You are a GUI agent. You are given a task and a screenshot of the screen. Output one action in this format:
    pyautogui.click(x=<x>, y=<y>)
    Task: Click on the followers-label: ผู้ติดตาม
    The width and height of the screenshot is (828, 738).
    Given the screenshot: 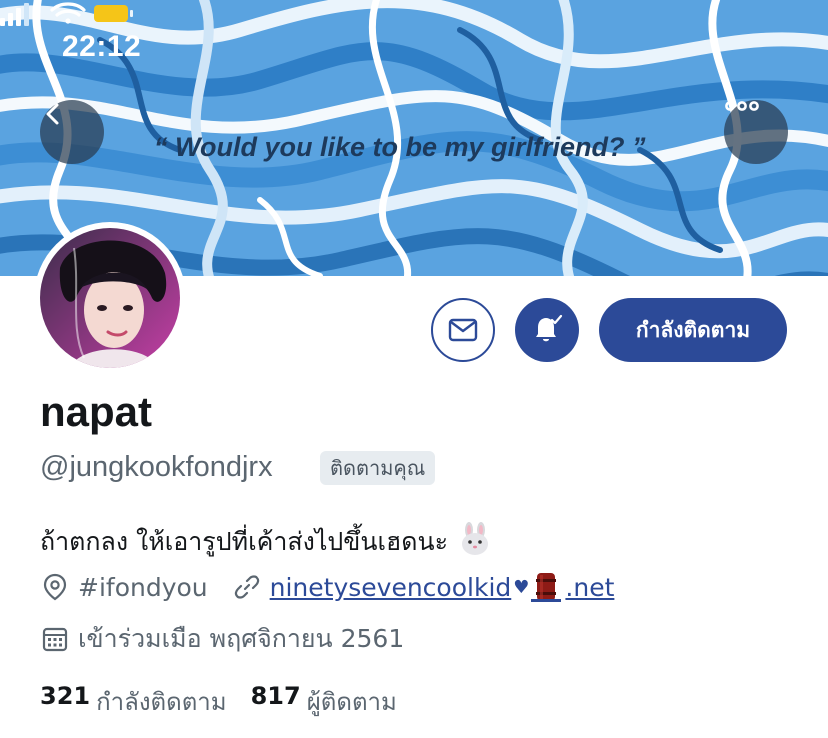 What is the action you would take?
    pyautogui.click(x=351, y=701)
    